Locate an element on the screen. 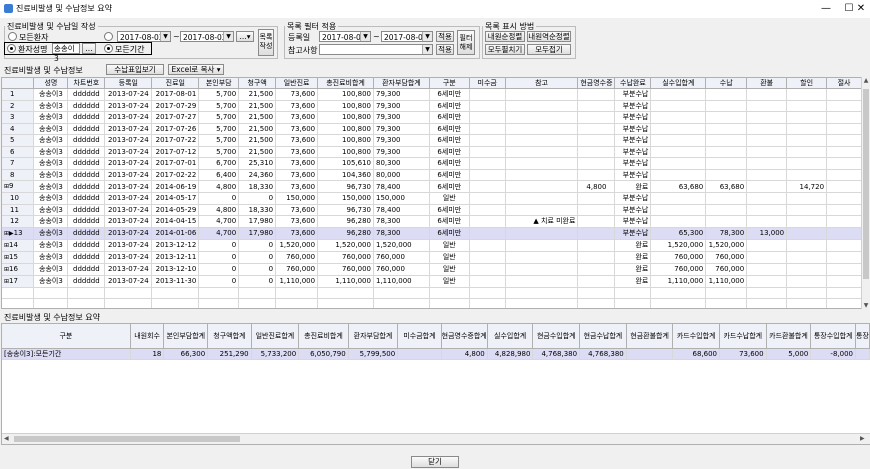 This screenshot has width=870, height=469. table-cell: 96,280 is located at coordinates (345, 221).